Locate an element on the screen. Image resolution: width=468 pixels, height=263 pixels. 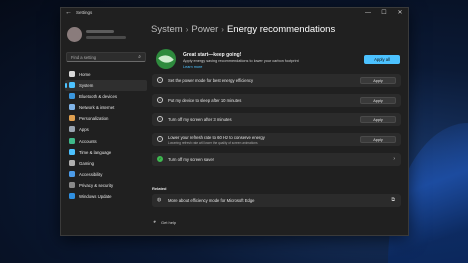
sidebar-item-home: Home is located at coordinates (106, 74).